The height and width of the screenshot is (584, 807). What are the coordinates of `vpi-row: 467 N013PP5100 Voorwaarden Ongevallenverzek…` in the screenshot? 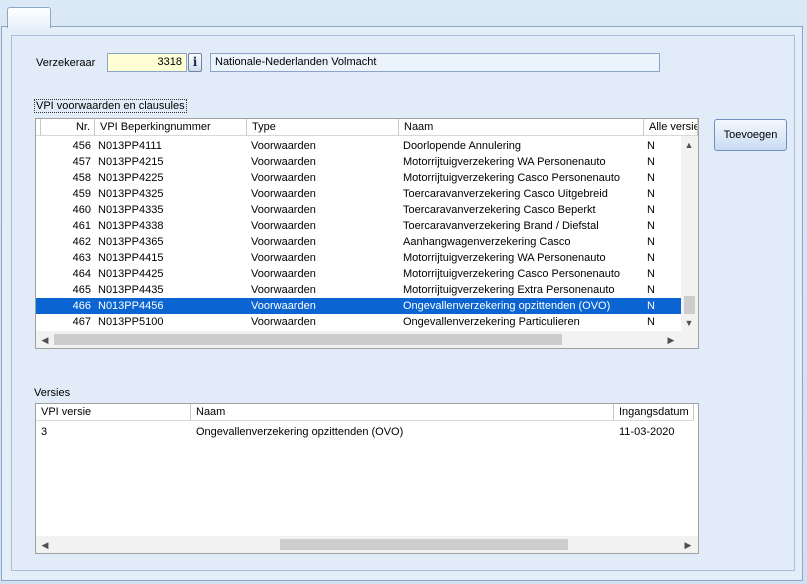 It's located at (358, 322).